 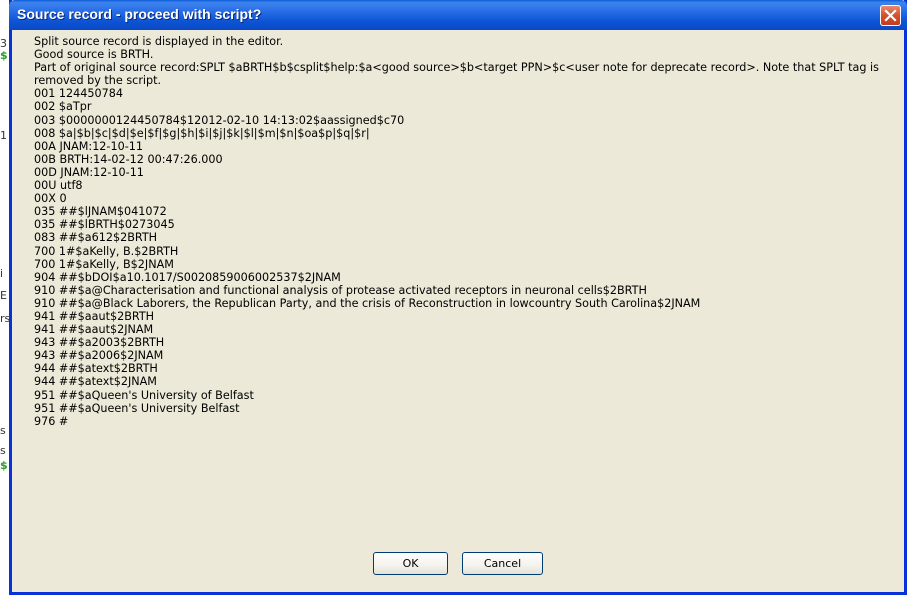 I want to click on message-line: 002 $aTpr, so click(x=63, y=107).